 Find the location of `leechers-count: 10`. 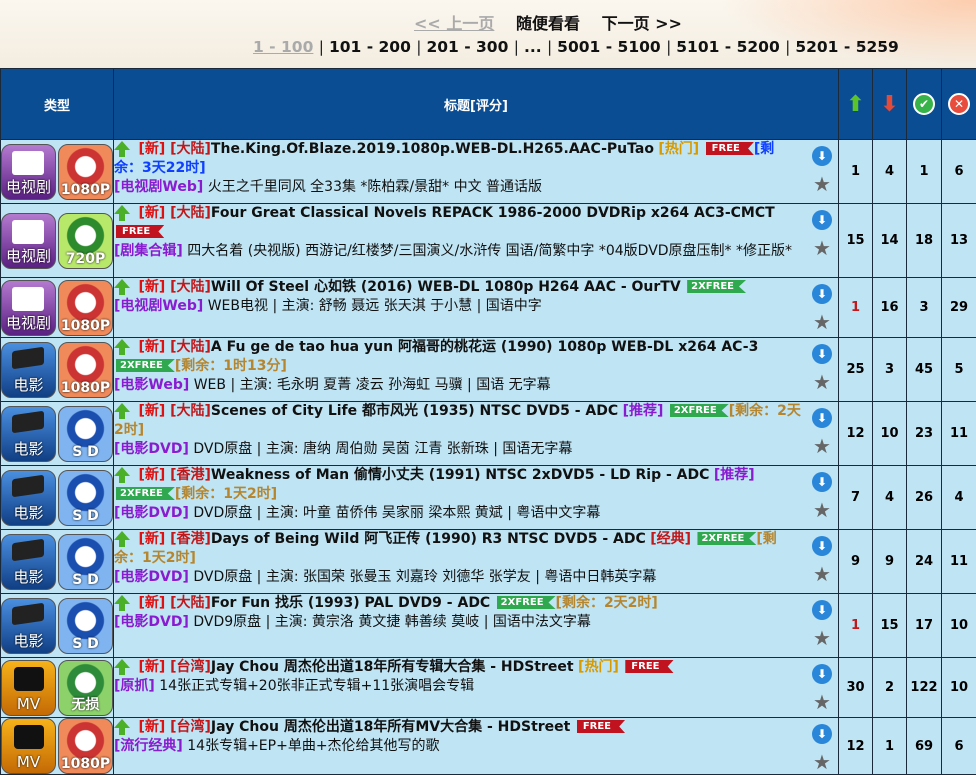

leechers-count: 10 is located at coordinates (890, 434).